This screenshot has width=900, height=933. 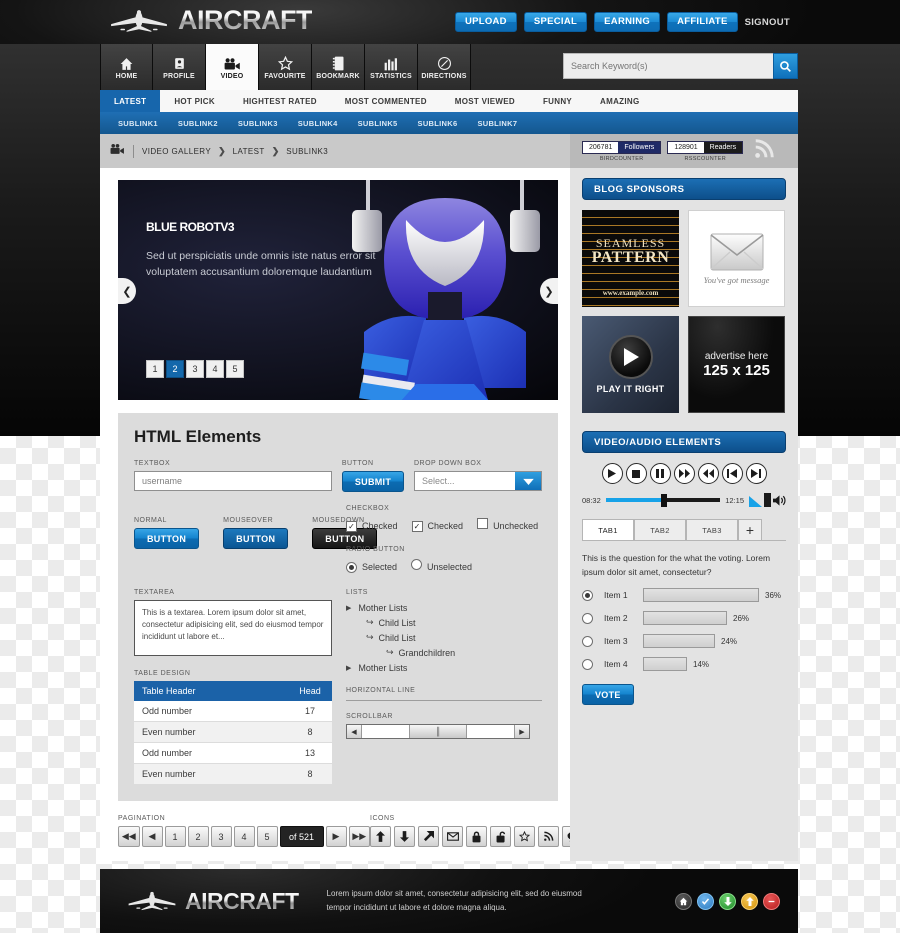 What do you see at coordinates (630, 364) in the screenshot?
I see `play-it-right-ad: PLAY IT RIGHT` at bounding box center [630, 364].